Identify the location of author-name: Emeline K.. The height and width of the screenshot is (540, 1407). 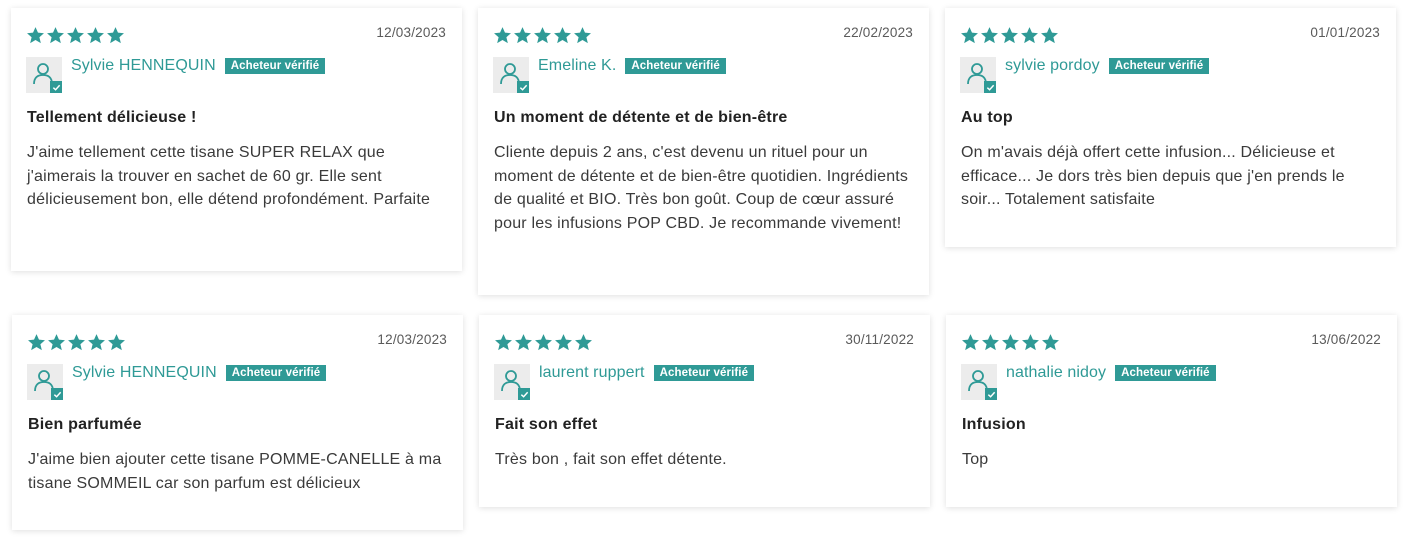
(577, 65).